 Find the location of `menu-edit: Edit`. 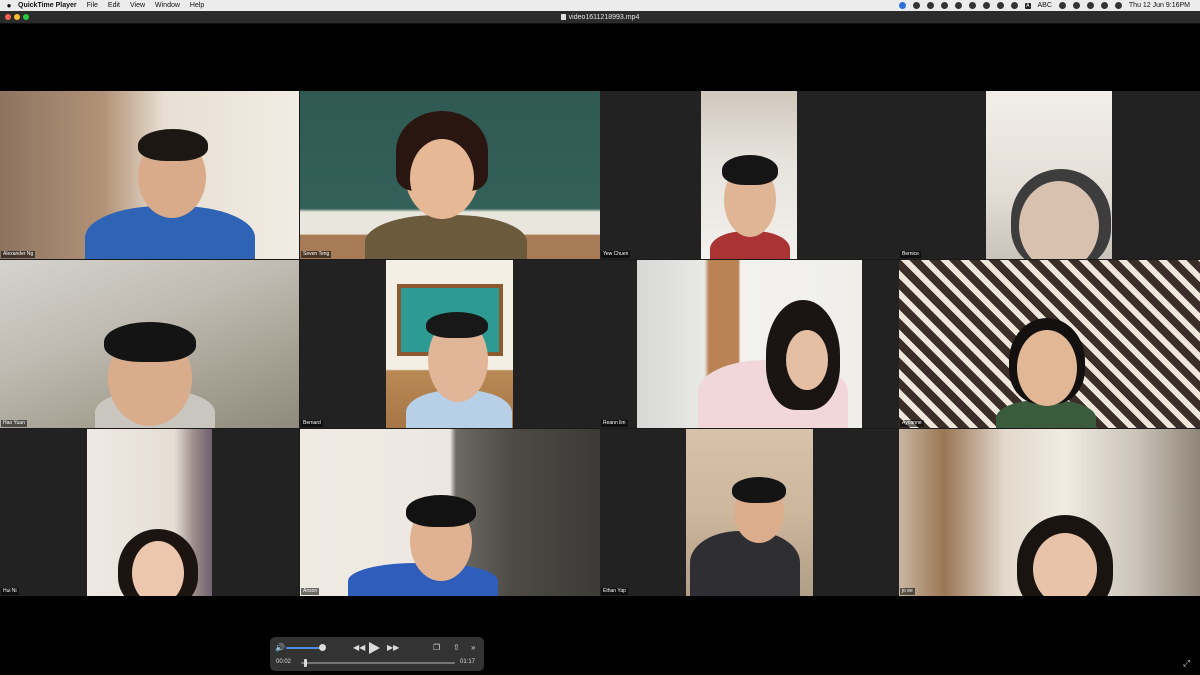

menu-edit: Edit is located at coordinates (114, 5).